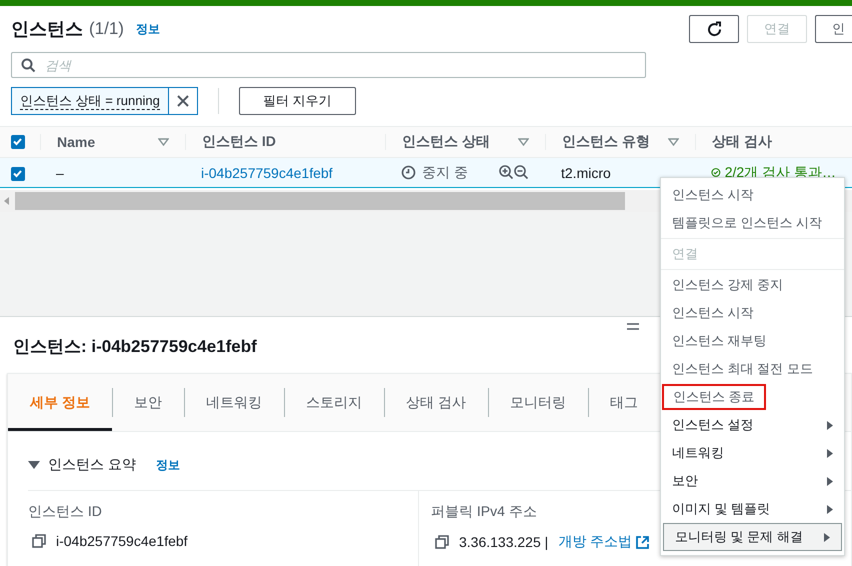  Describe the element at coordinates (285, 142) in the screenshot. I see `column-header: 인스턴스 ID` at that location.